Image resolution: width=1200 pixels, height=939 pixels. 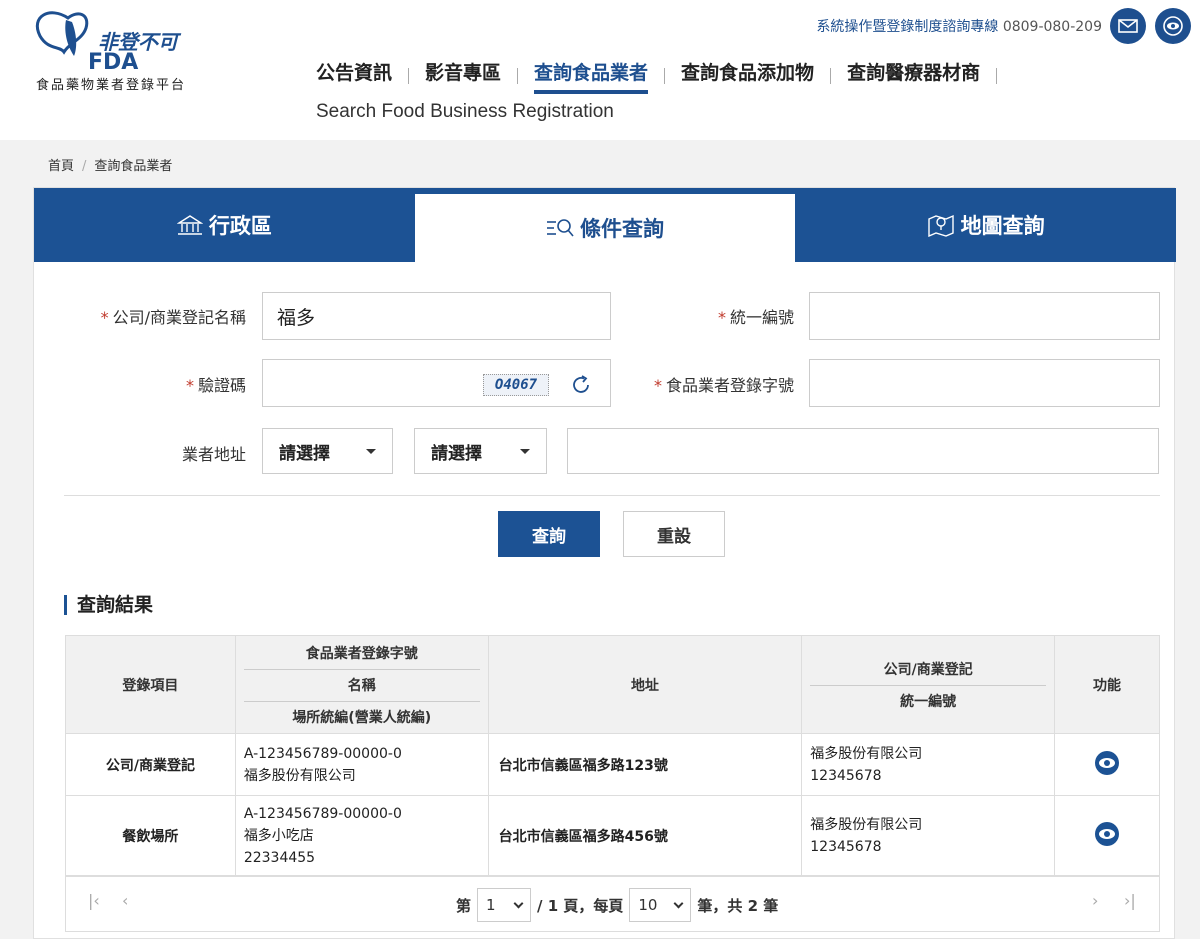 I want to click on page-subtitle: Search Food Business Registration, so click(x=465, y=111).